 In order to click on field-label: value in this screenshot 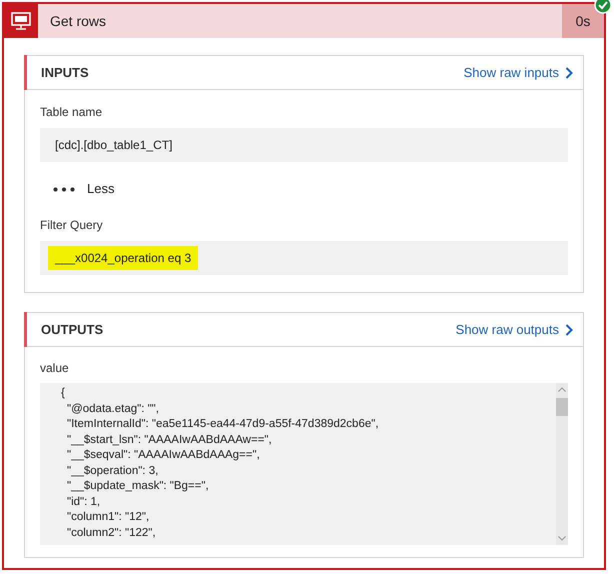, I will do `click(55, 368)`.